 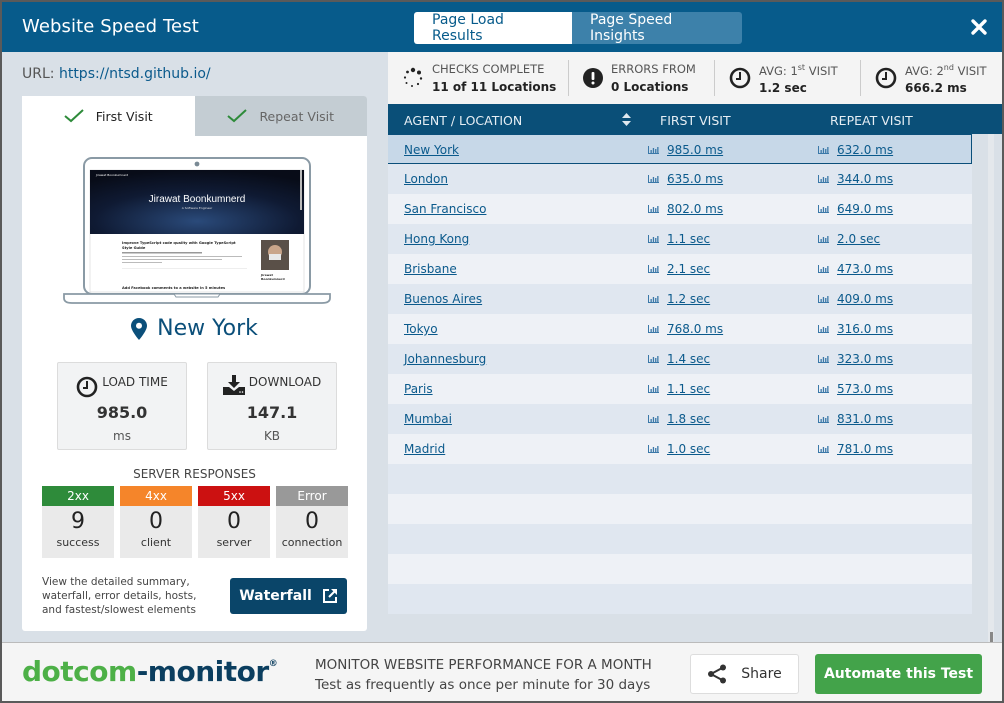 What do you see at coordinates (436, 239) in the screenshot?
I see `row-location-link: Hong Kong` at bounding box center [436, 239].